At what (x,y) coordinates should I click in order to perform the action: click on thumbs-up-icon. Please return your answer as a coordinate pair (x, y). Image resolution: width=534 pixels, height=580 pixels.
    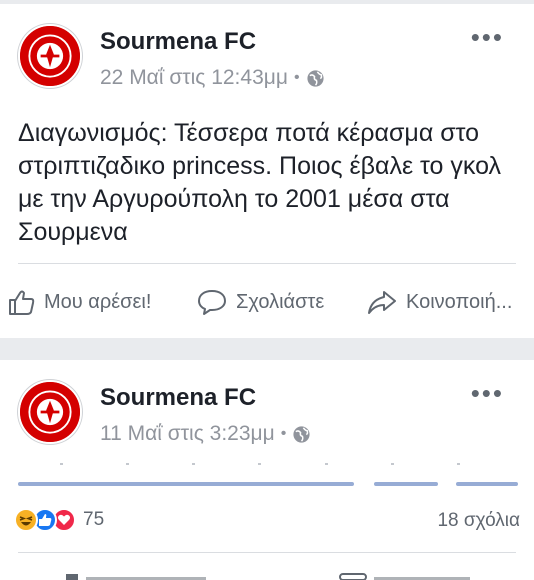
    Looking at the image, I should click on (22, 302).